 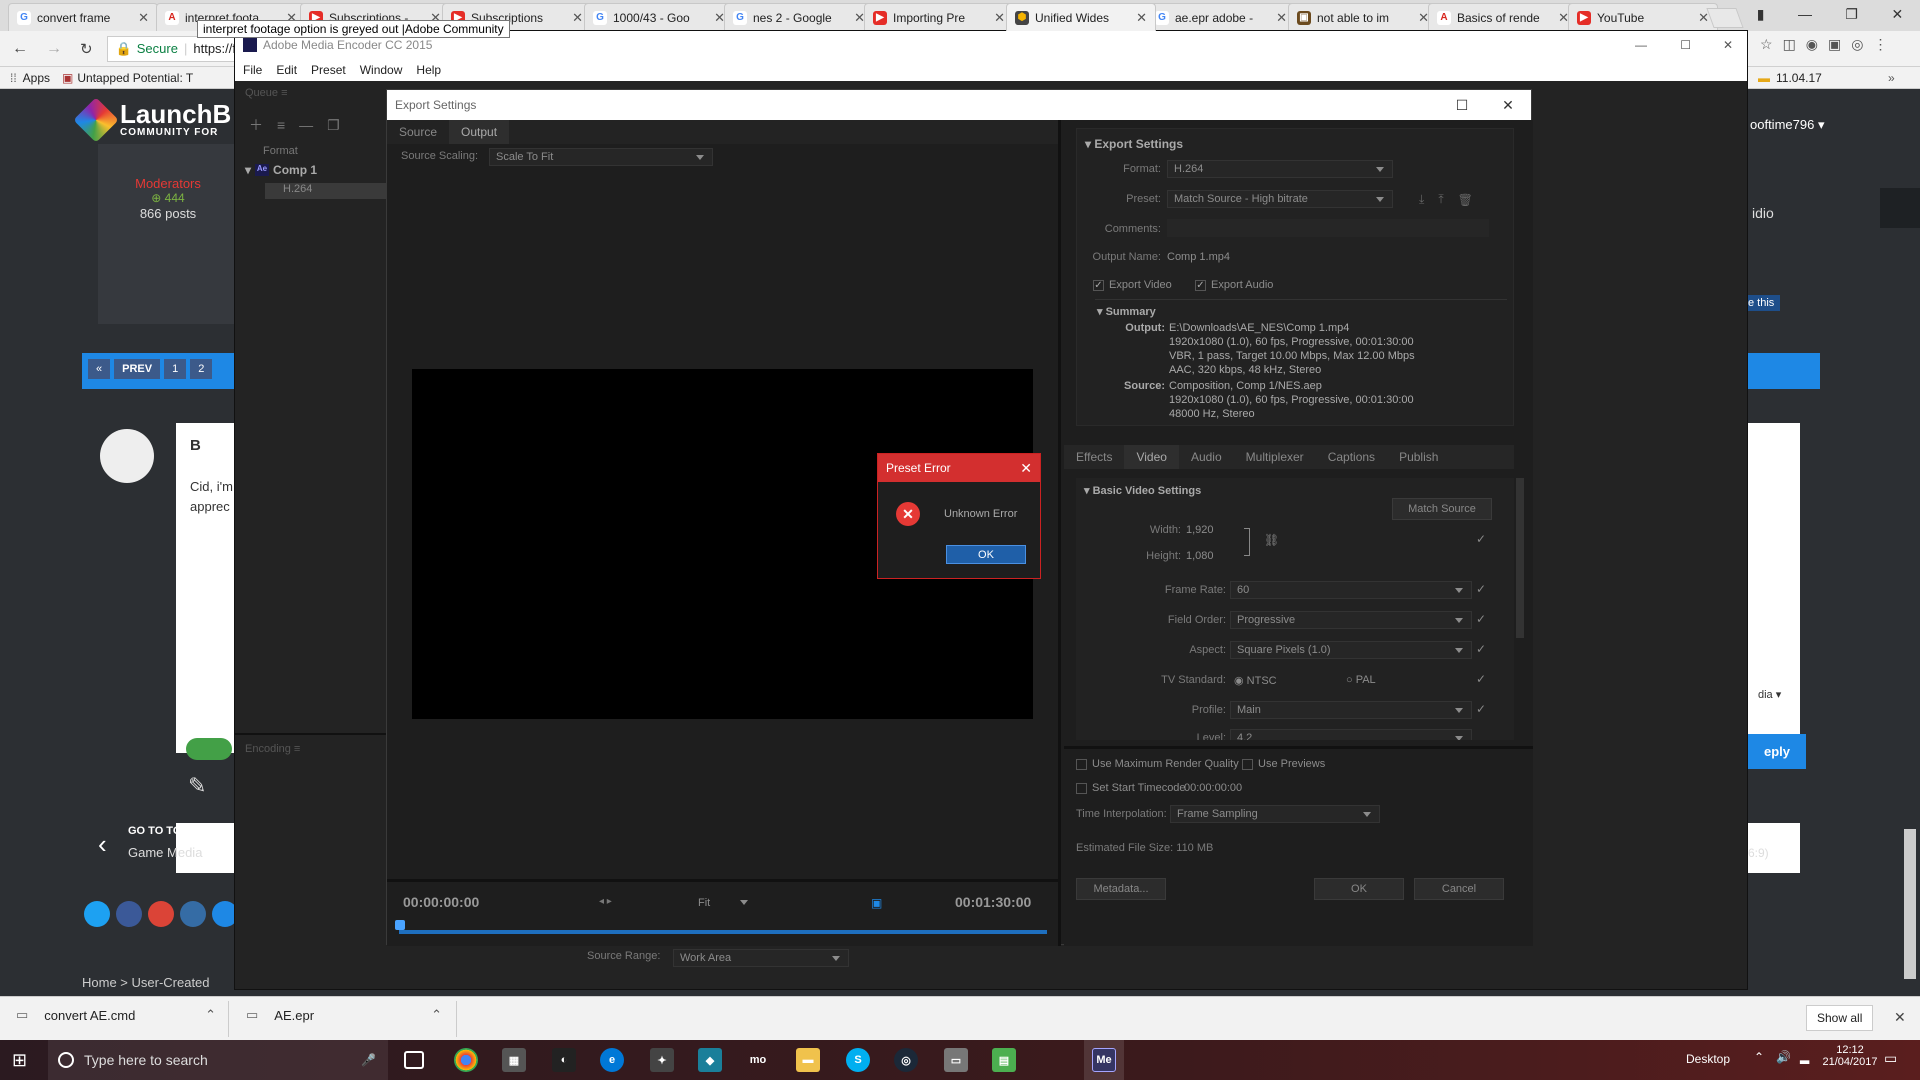 I want to click on restore-icon: ☐, so click(x=1685, y=45).